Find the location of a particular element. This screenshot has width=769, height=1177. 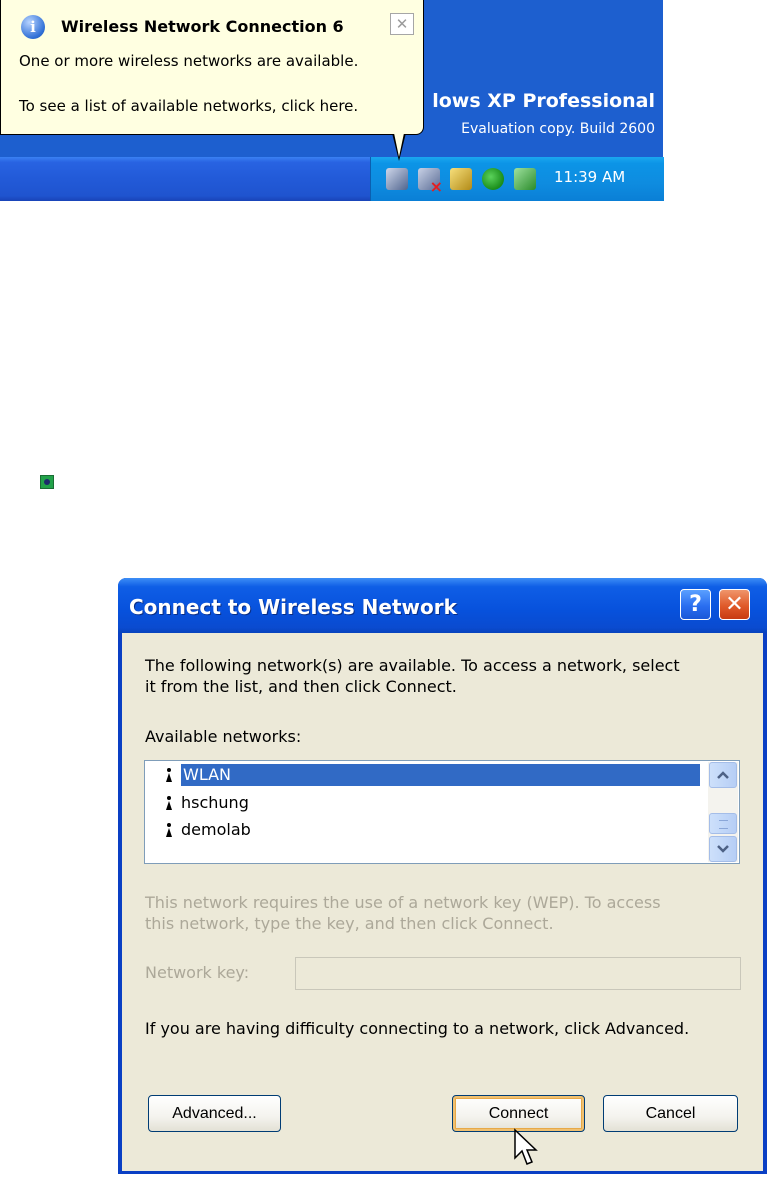

wireless-network-icon is located at coordinates (397, 179).